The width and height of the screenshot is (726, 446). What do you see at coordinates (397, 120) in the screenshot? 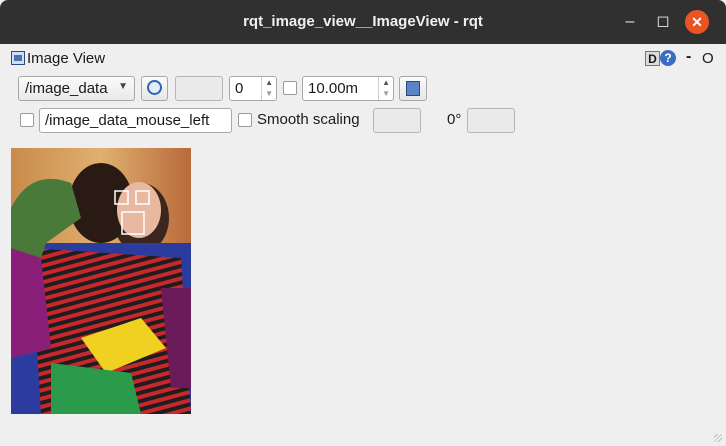
I see `rotate-left-button` at bounding box center [397, 120].